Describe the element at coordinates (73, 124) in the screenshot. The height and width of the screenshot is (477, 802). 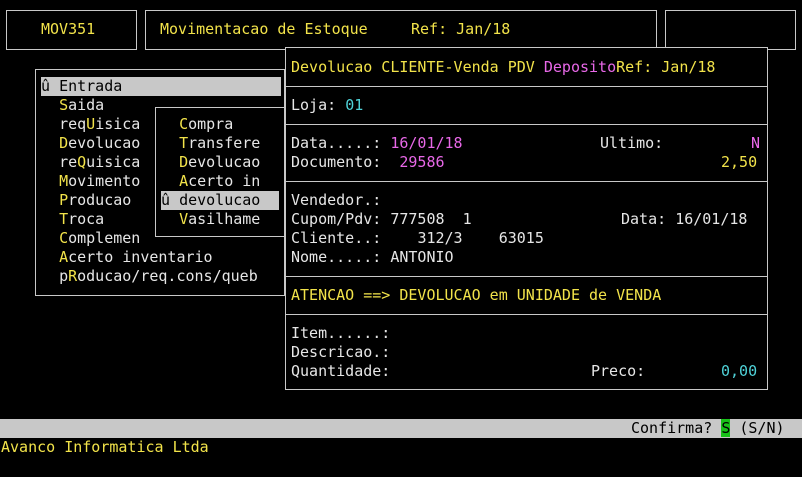
I see `menu-item-text: req` at that location.